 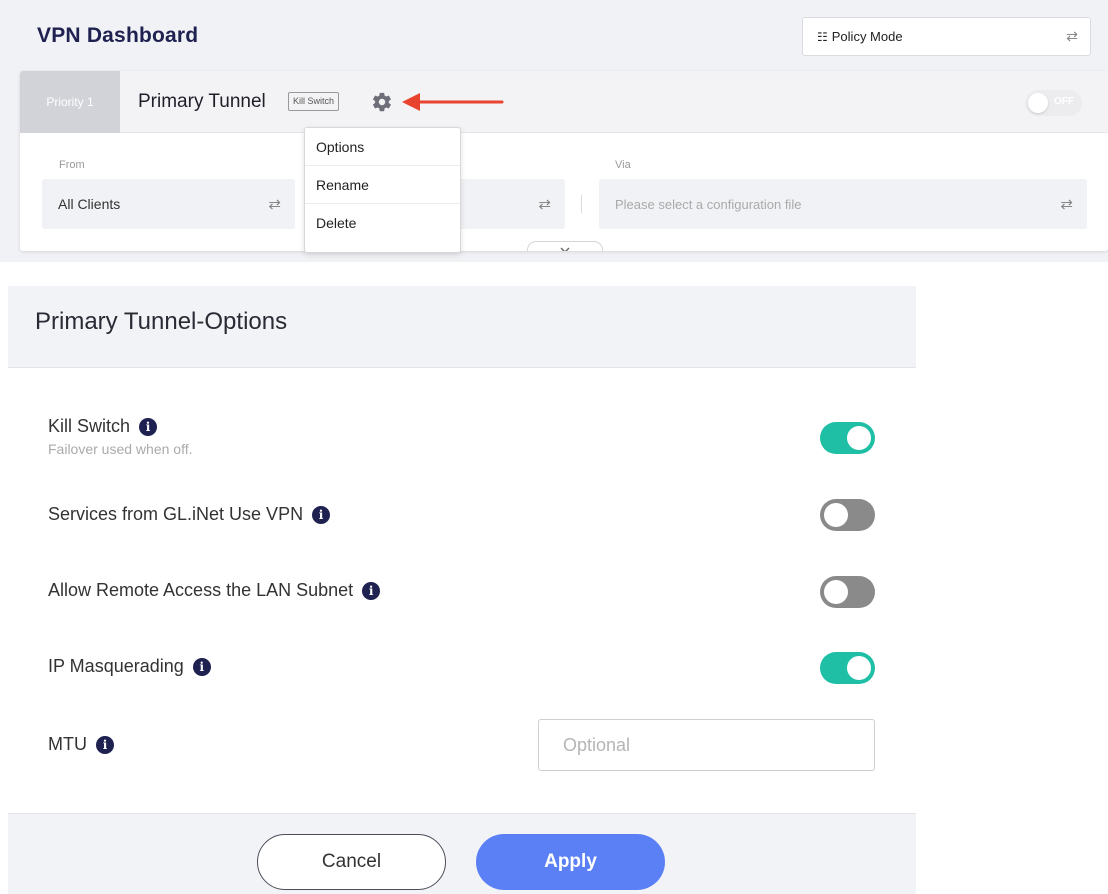 What do you see at coordinates (453, 102) in the screenshot?
I see `annotation-arrow` at bounding box center [453, 102].